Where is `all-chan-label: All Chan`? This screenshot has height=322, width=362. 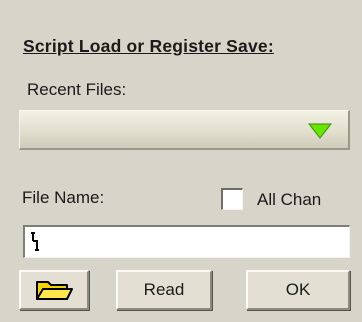
all-chan-label: All Chan is located at coordinates (289, 199).